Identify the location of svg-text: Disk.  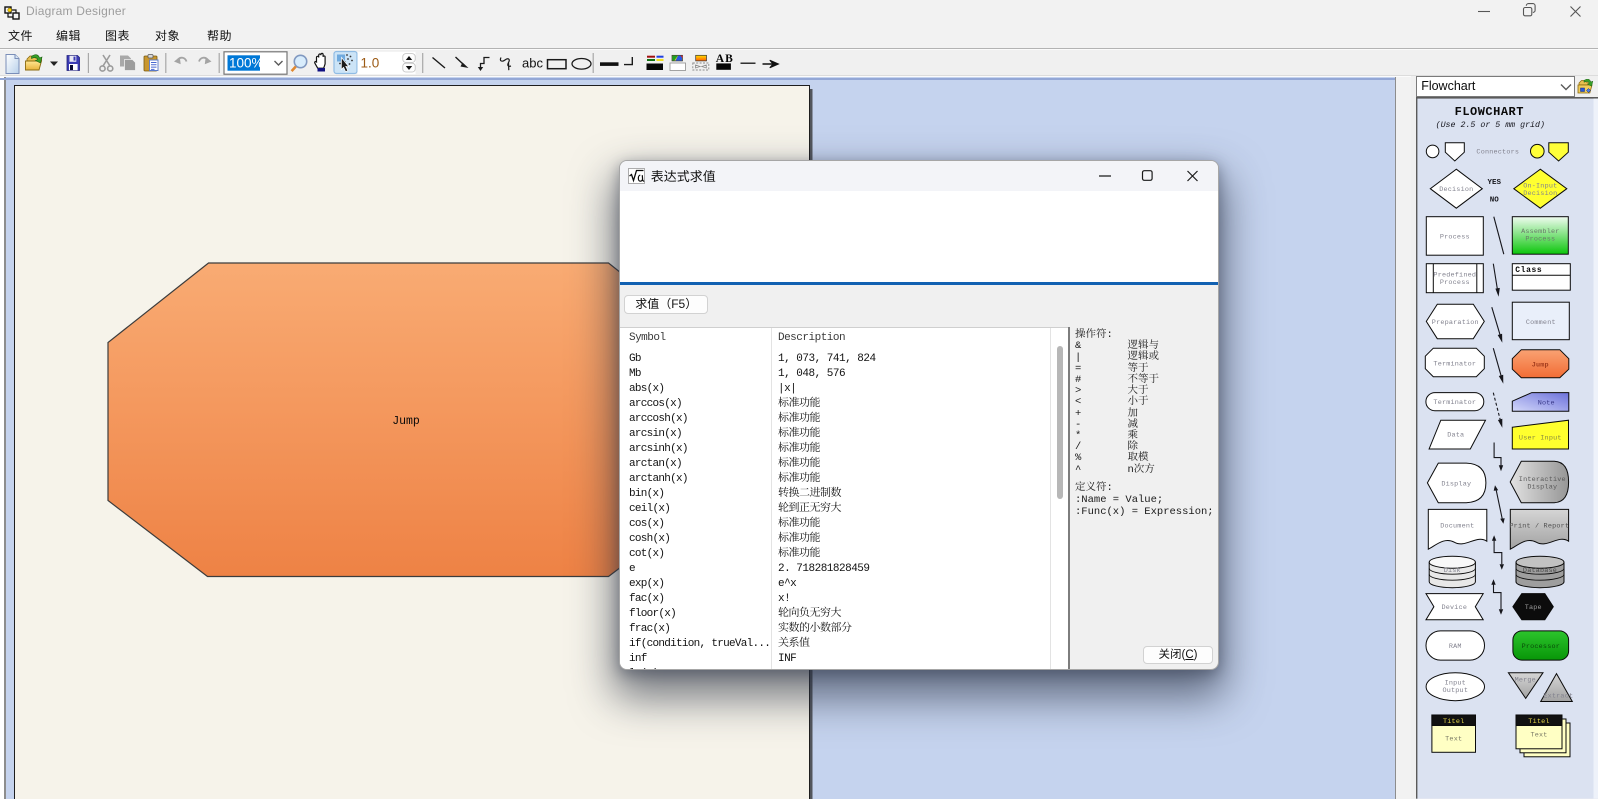
(1451, 571).